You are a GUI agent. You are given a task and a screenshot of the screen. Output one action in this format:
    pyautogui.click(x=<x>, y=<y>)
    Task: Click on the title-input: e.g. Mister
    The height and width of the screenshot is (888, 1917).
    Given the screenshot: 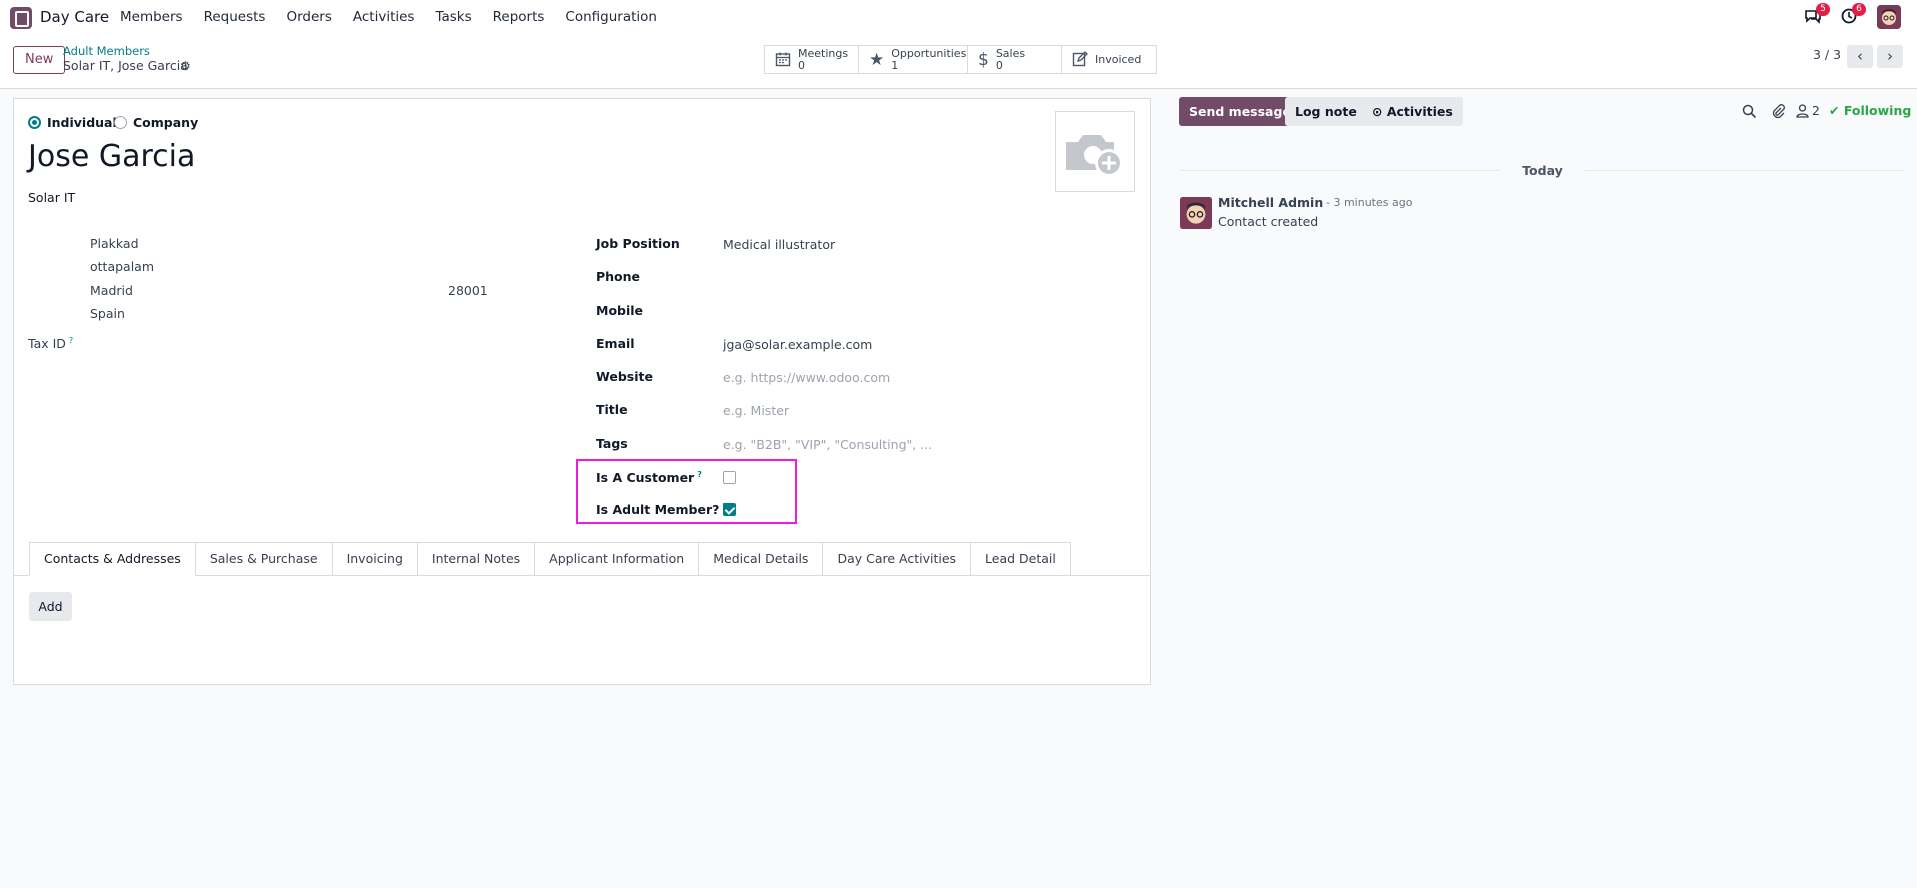 What is the action you would take?
    pyautogui.click(x=756, y=410)
    